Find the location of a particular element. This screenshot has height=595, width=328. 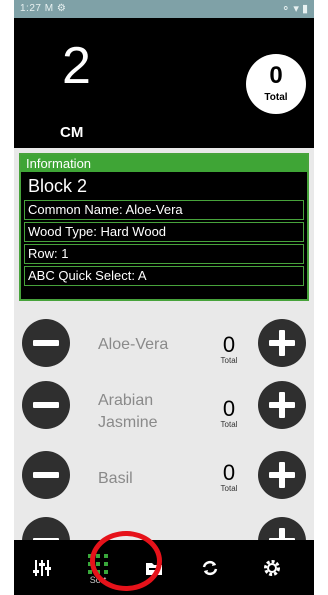

total-value: 0 is located at coordinates (276, 75).